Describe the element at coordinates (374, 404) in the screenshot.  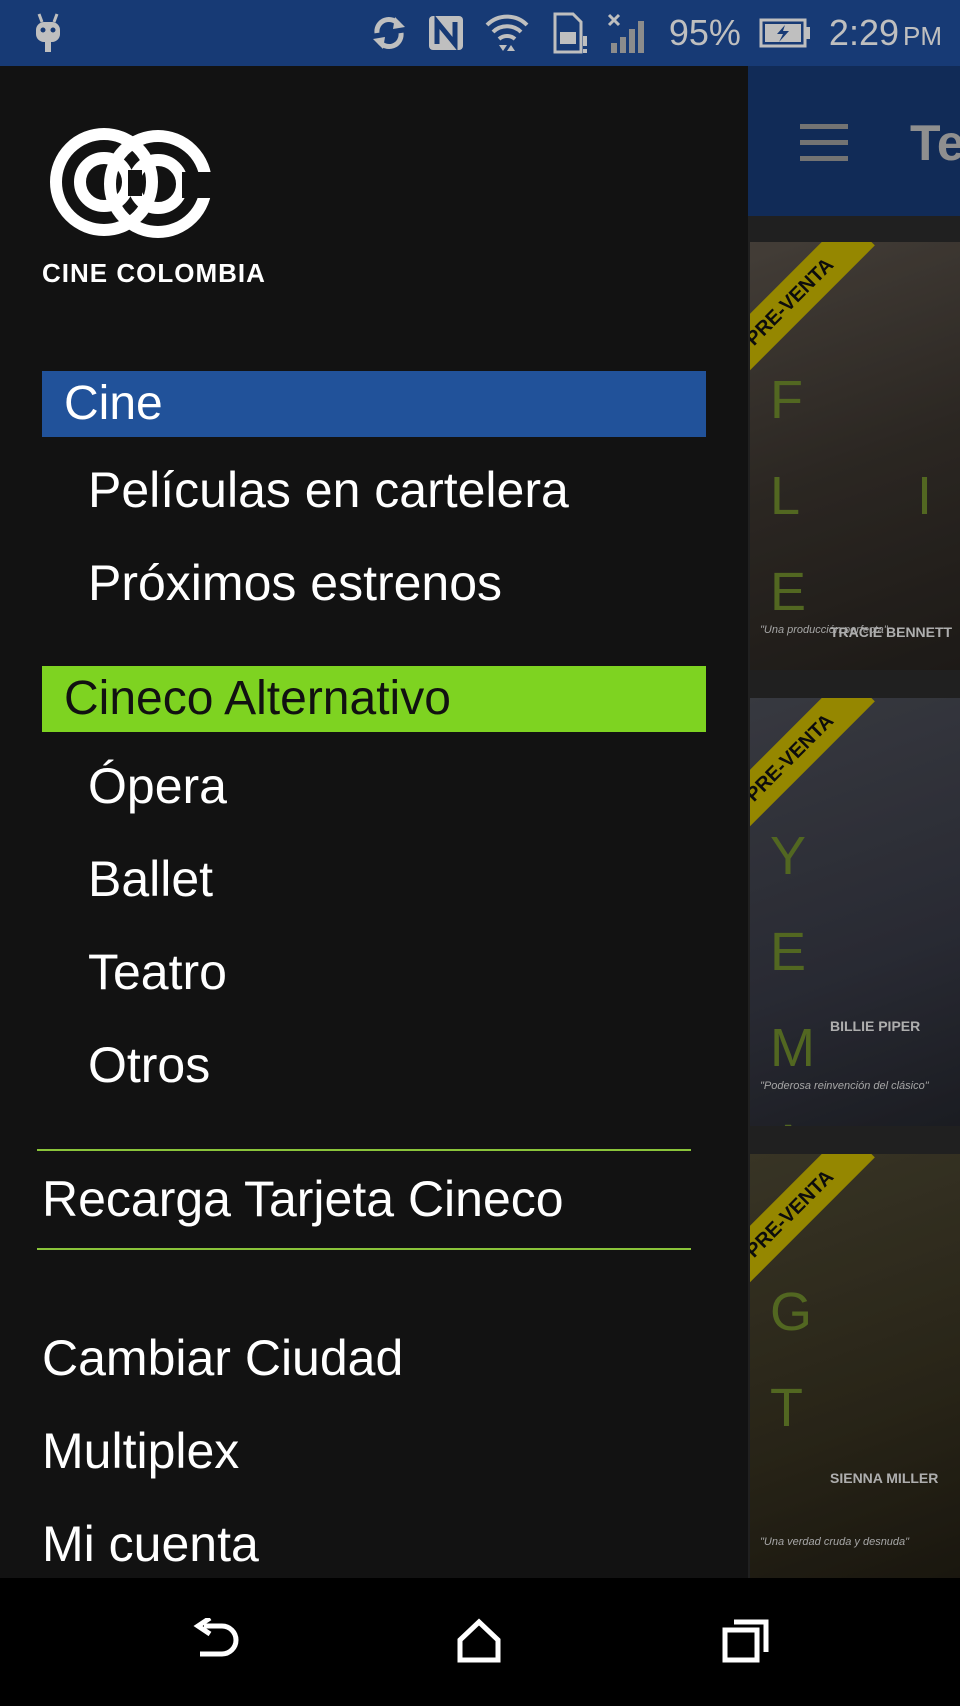
I see `section-header-cine: Cine` at that location.